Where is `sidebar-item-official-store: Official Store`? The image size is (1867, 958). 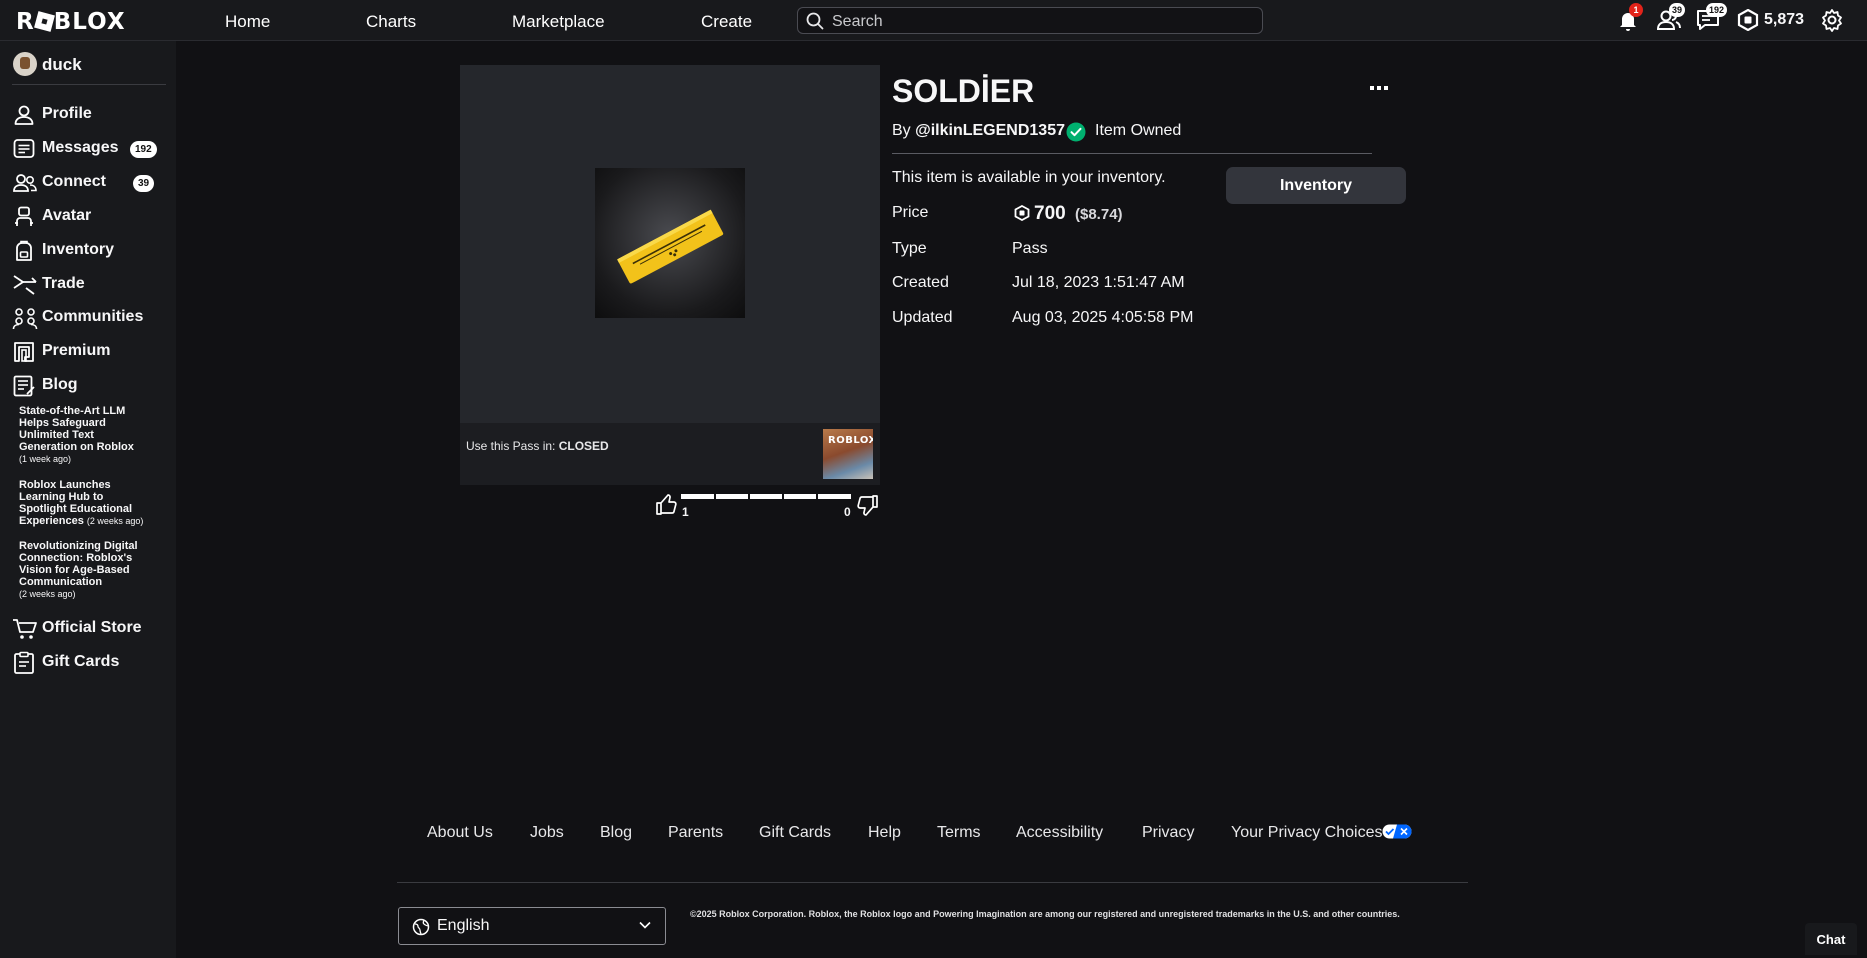
sidebar-item-official-store: Official Store is located at coordinates (87, 629).